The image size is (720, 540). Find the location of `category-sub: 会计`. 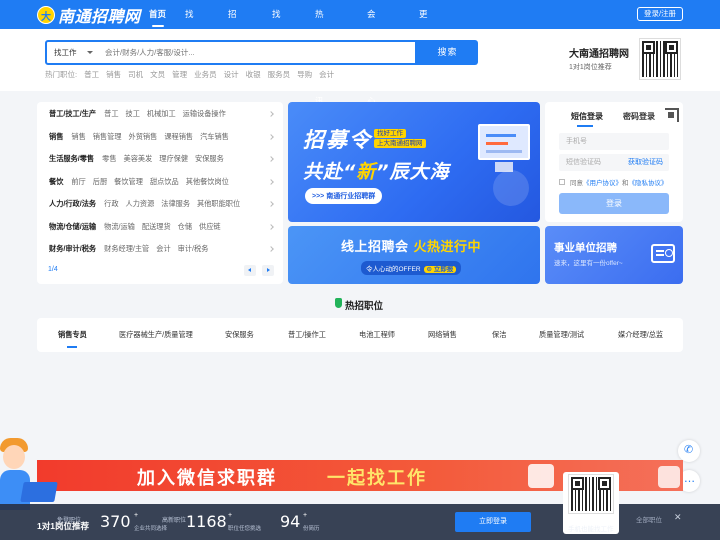

category-sub: 会计 is located at coordinates (163, 250).